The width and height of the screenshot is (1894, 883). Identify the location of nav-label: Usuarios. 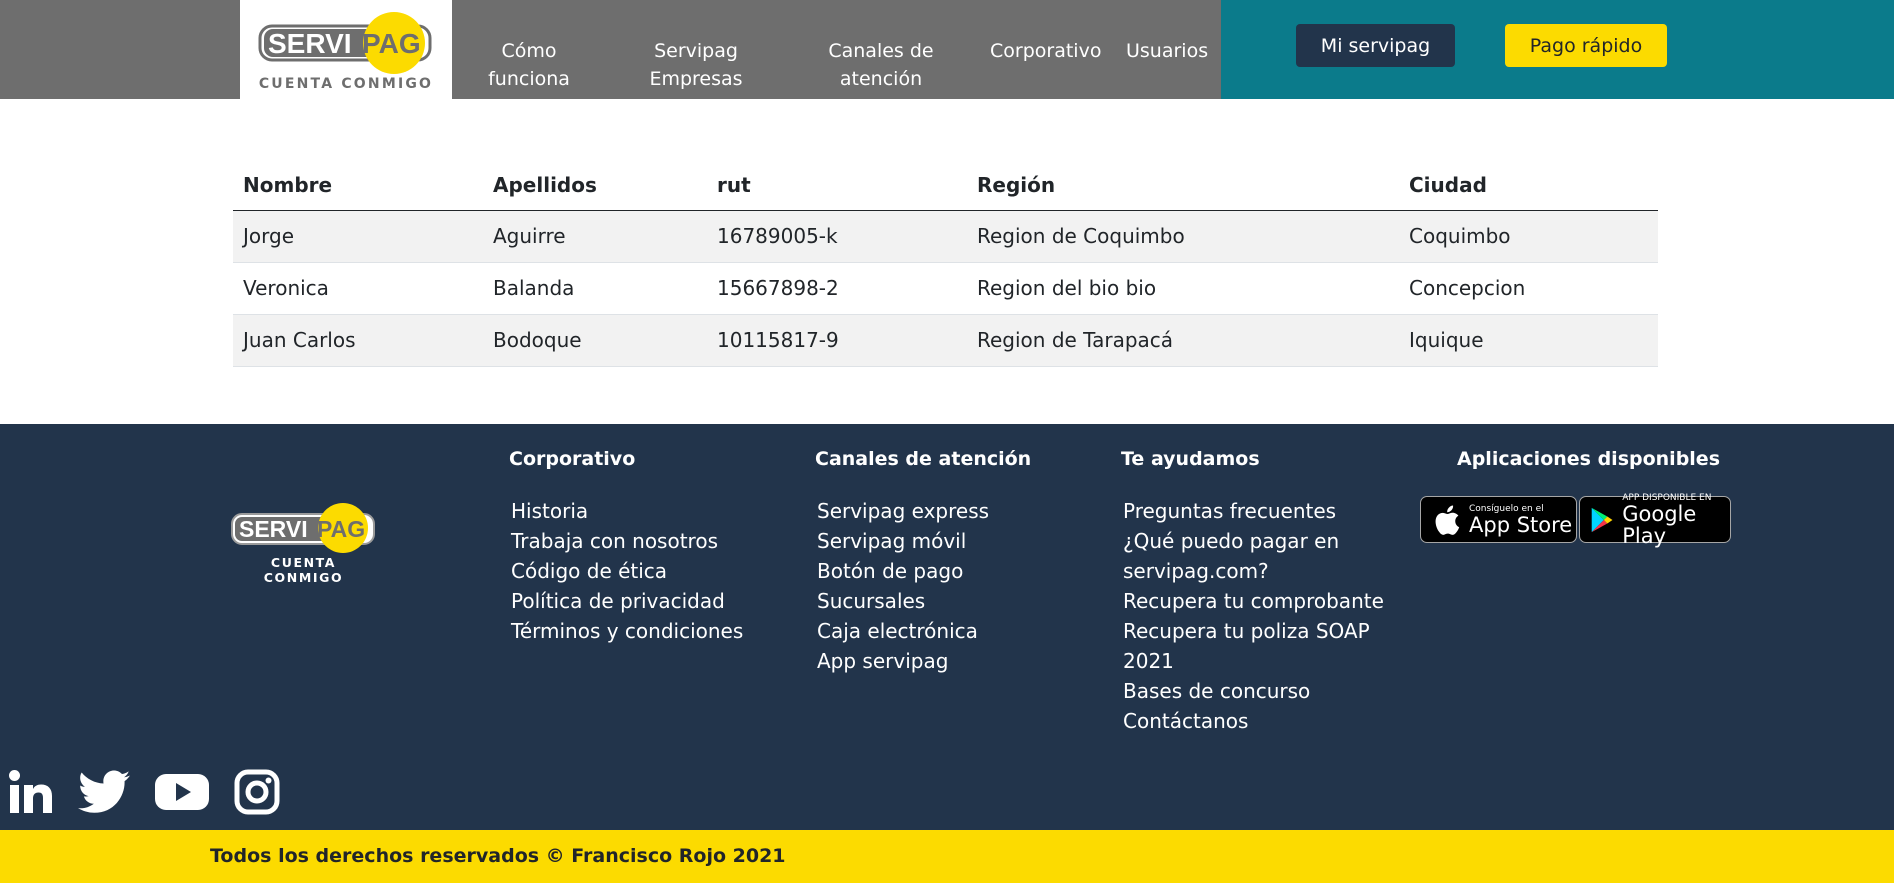
(1167, 51).